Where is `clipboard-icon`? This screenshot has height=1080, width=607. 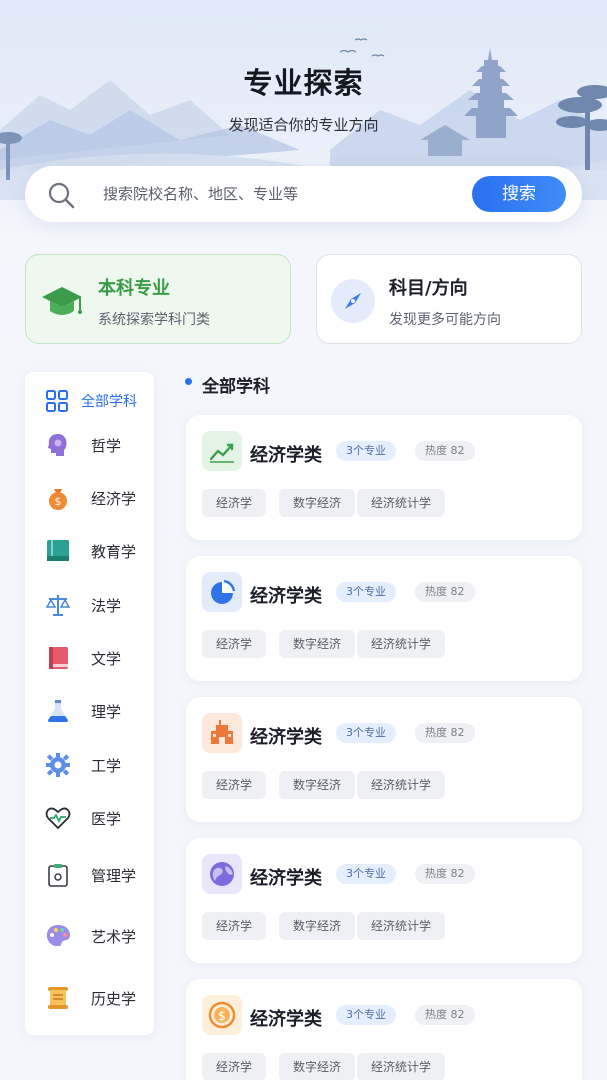
clipboard-icon is located at coordinates (58, 875).